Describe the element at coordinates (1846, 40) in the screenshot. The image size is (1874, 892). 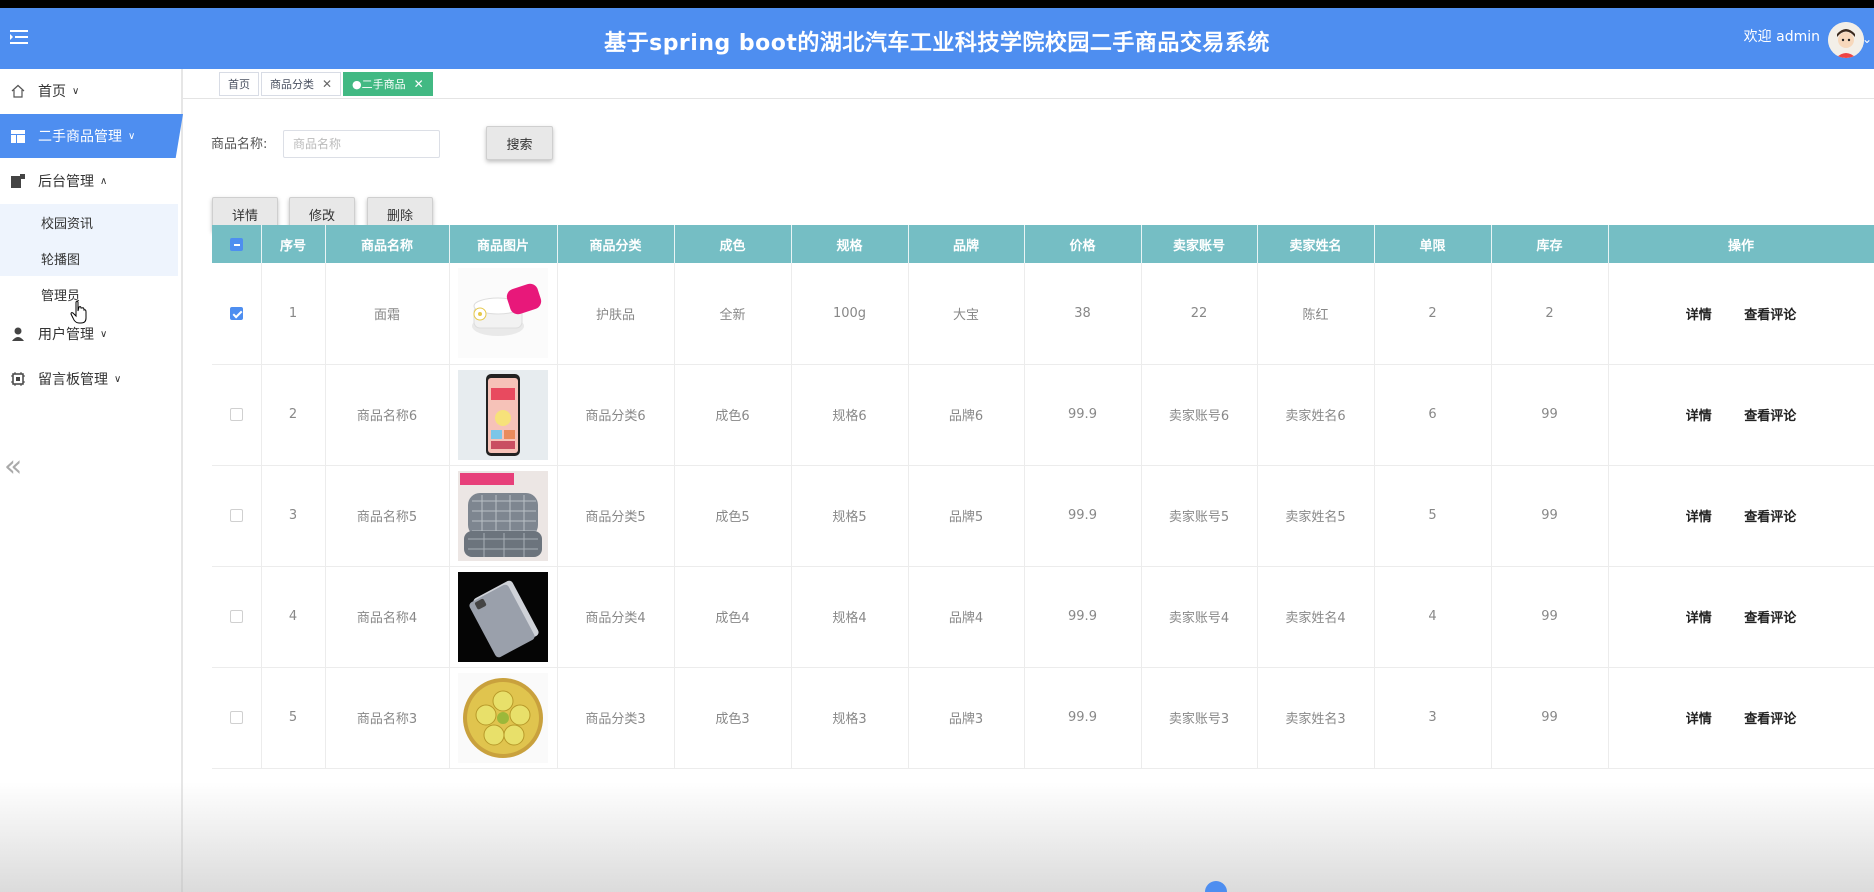
I see `avatar` at that location.